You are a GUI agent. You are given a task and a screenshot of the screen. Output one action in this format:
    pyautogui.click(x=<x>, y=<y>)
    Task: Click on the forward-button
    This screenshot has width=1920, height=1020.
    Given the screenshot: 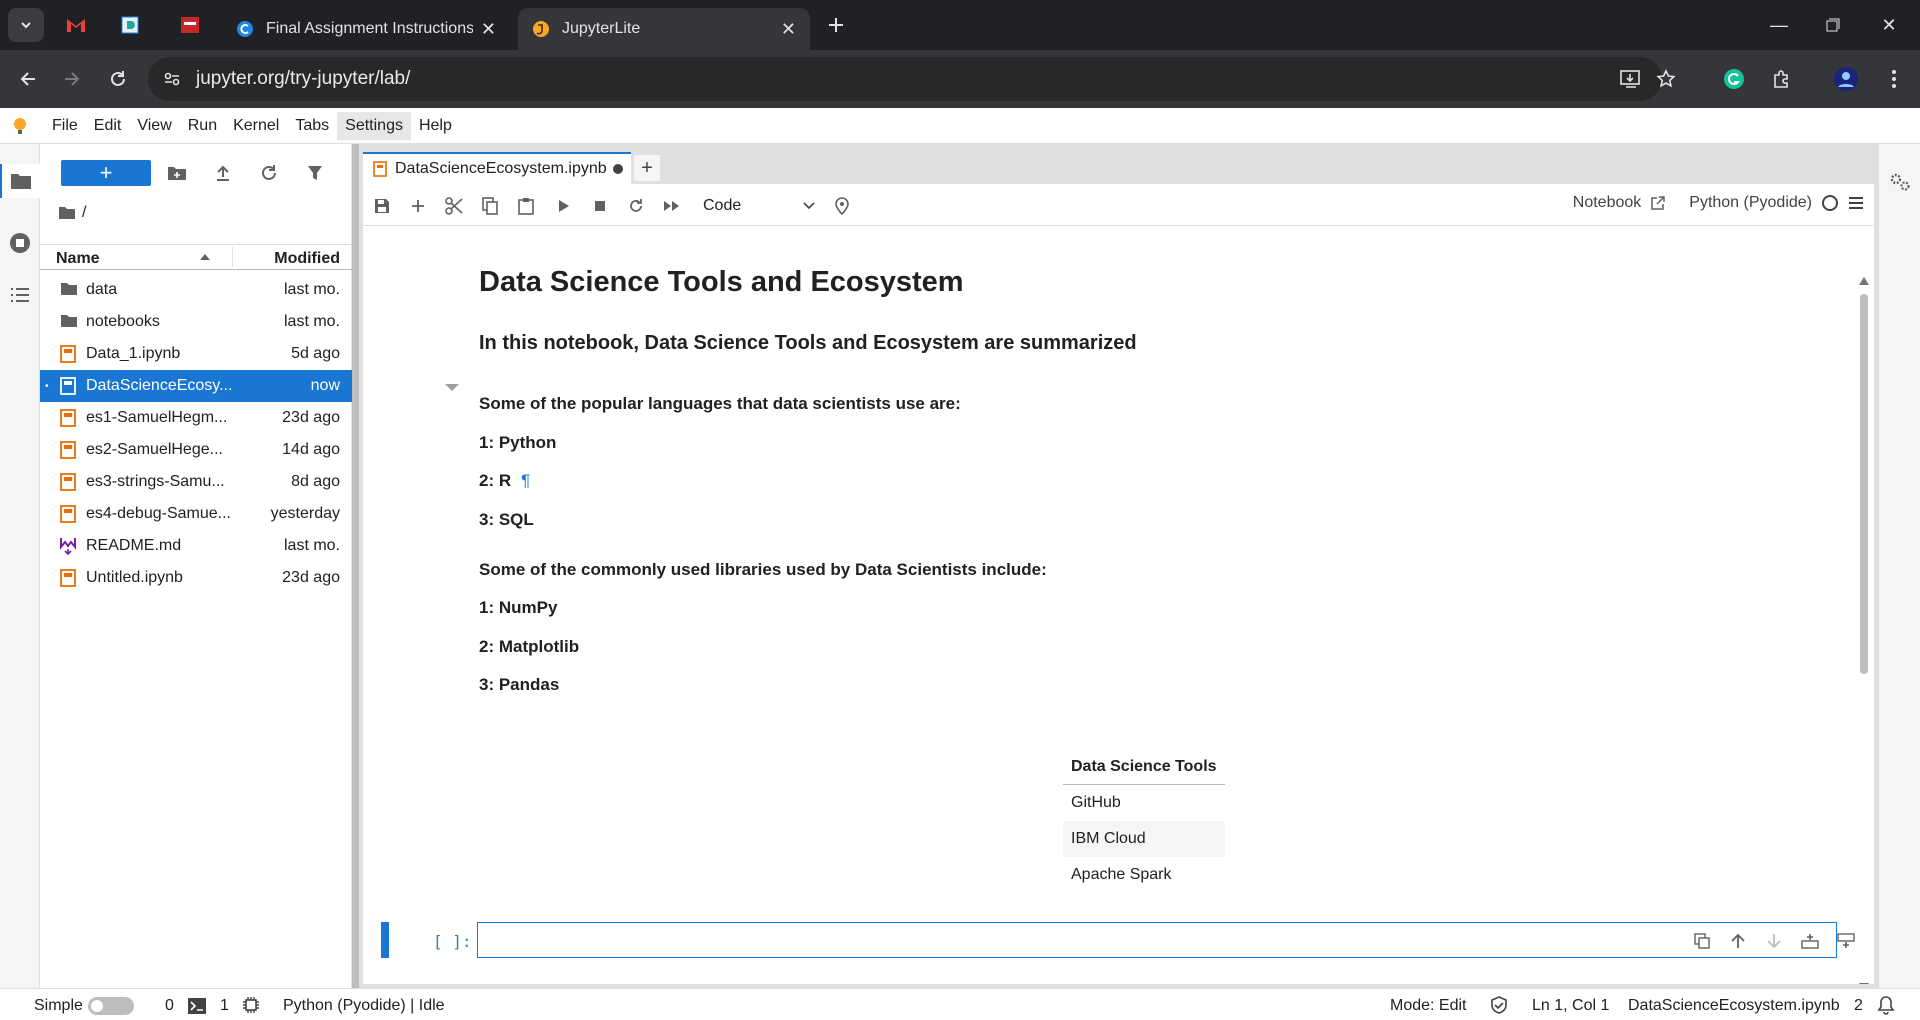 What is the action you would take?
    pyautogui.click(x=72, y=79)
    